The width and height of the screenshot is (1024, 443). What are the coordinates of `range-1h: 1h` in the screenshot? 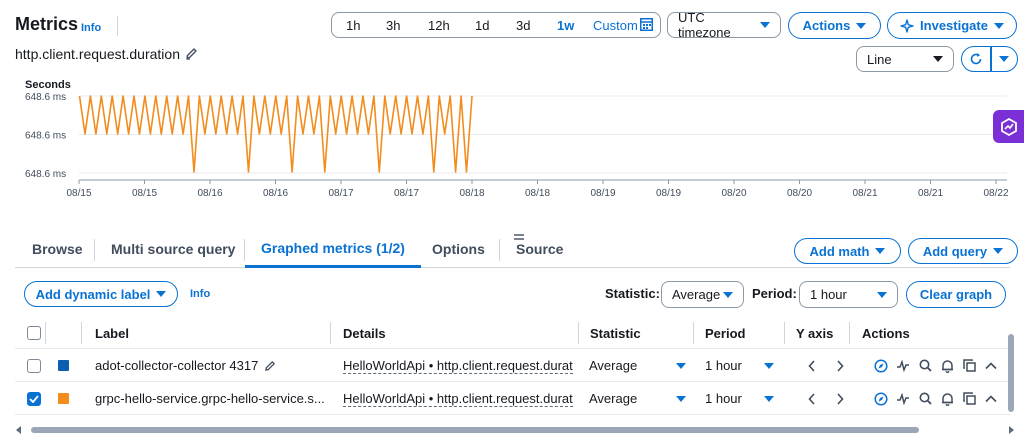 It's located at (353, 25).